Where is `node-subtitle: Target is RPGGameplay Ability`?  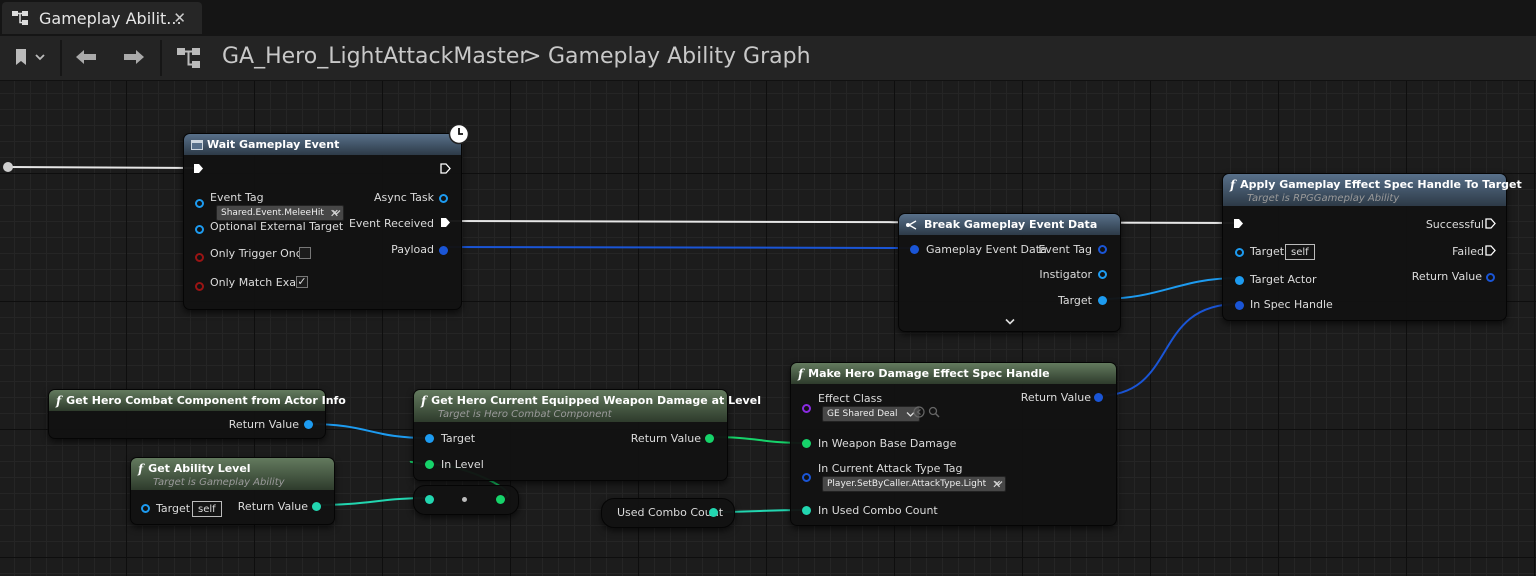 node-subtitle: Target is RPGGameplay Ability is located at coordinates (1323, 198).